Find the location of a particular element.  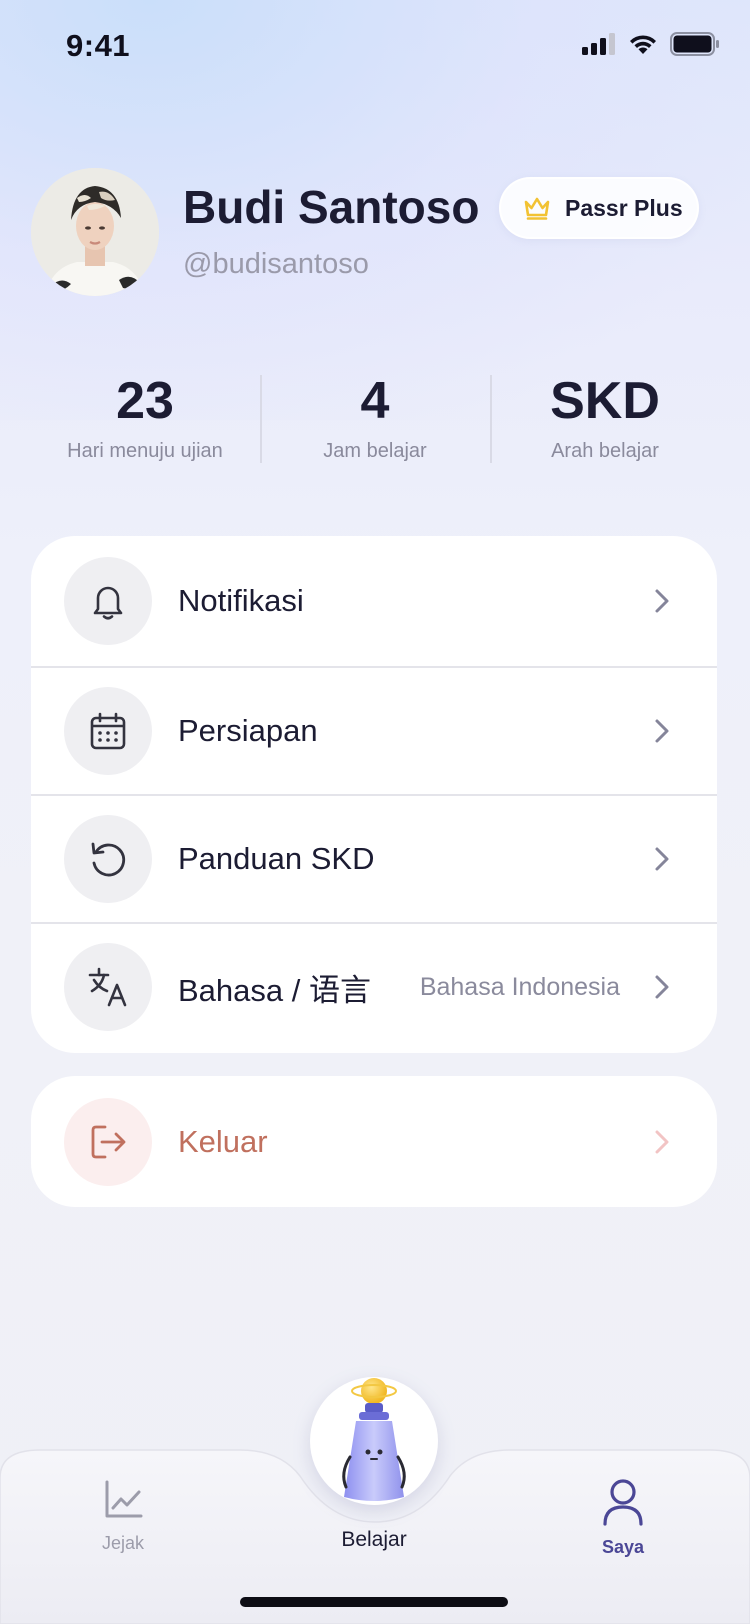

bell-icon is located at coordinates (108, 603).